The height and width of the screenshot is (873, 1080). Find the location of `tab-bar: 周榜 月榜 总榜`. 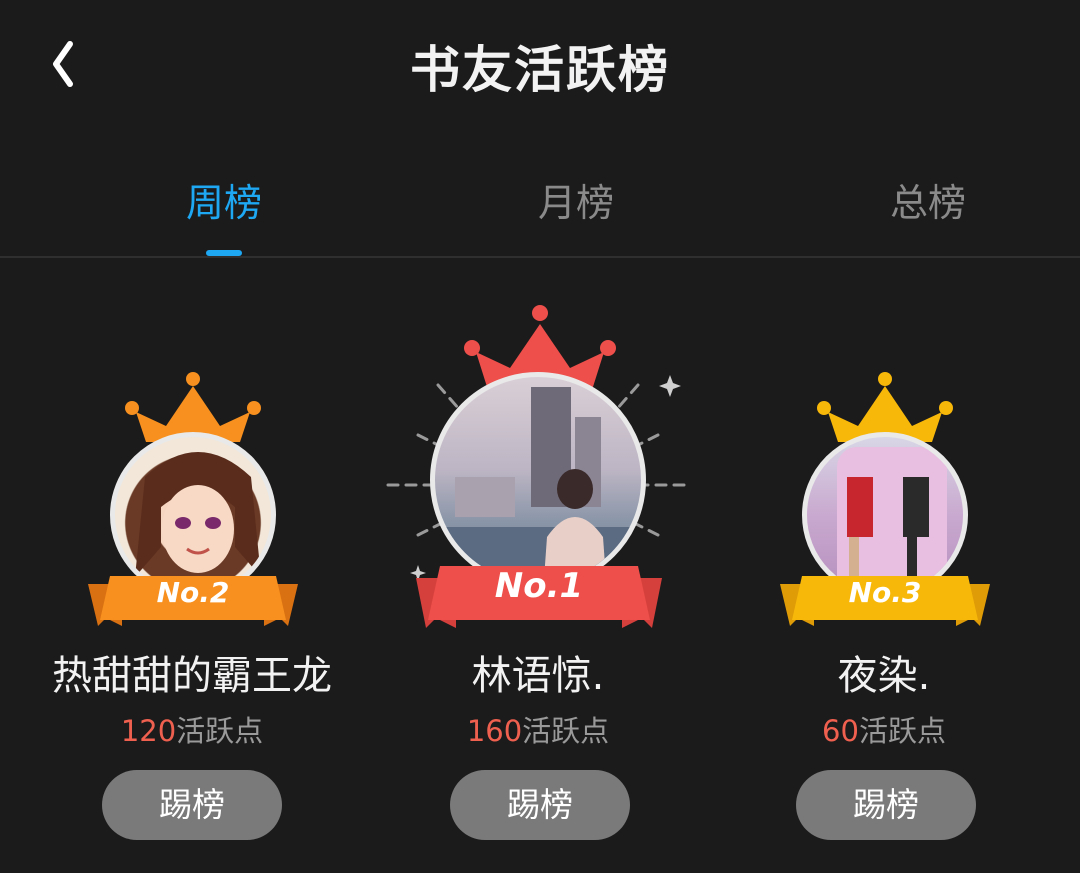

tab-bar: 周榜 月榜 总榜 is located at coordinates (540, 203).